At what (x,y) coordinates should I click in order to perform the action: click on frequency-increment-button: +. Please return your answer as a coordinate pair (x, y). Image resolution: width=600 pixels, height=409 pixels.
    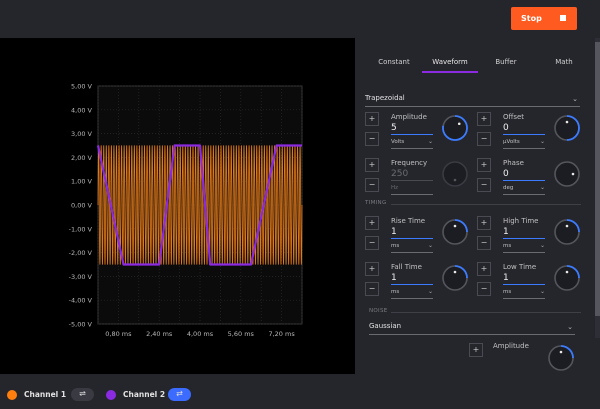
    Looking at the image, I should click on (372, 165).